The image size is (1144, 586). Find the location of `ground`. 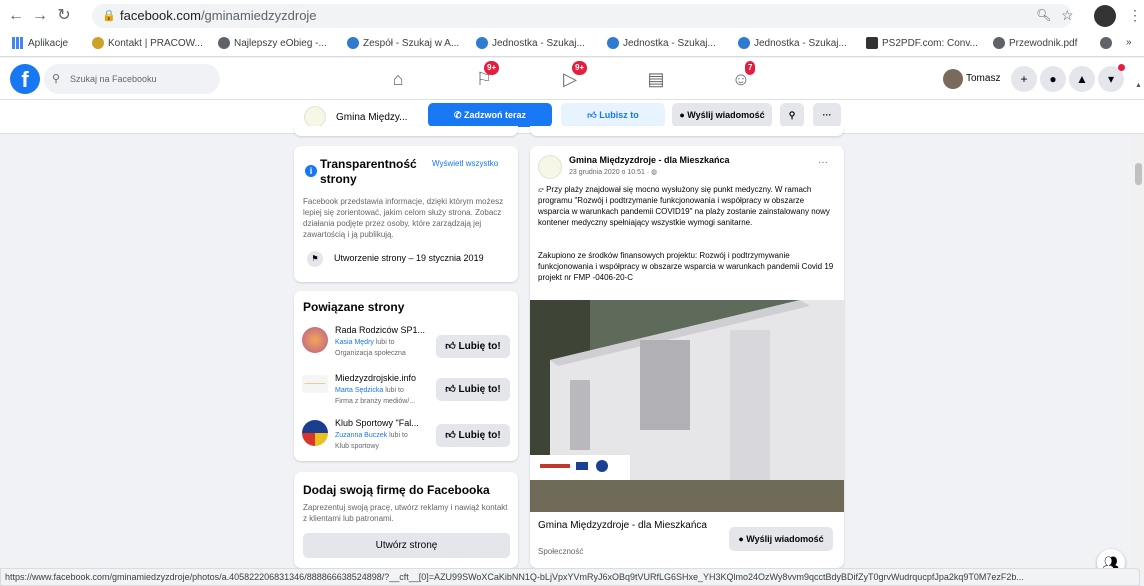

ground is located at coordinates (687, 496).